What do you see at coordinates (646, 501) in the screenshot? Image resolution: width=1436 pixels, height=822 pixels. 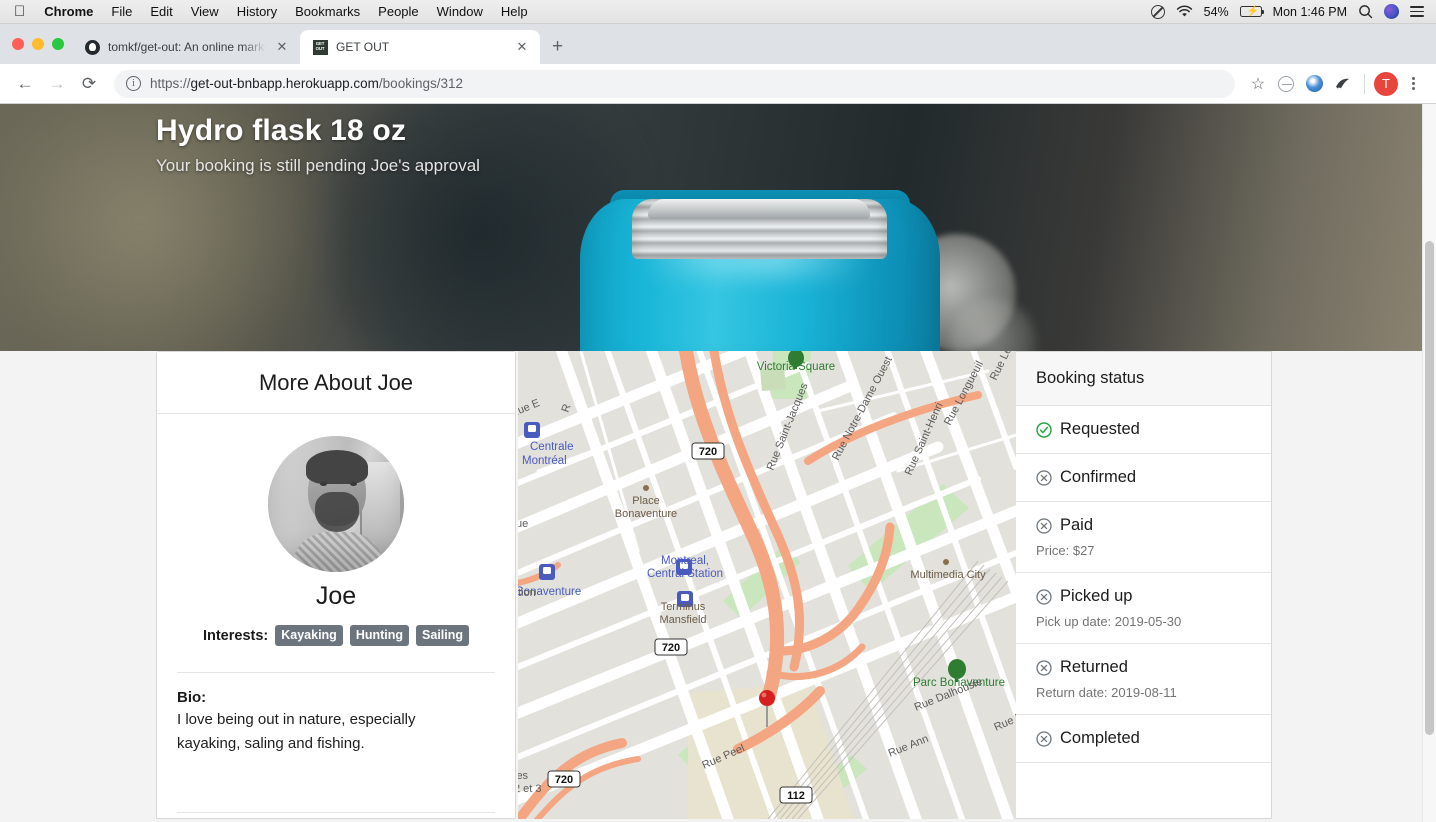 I see `svg-text: Place` at bounding box center [646, 501].